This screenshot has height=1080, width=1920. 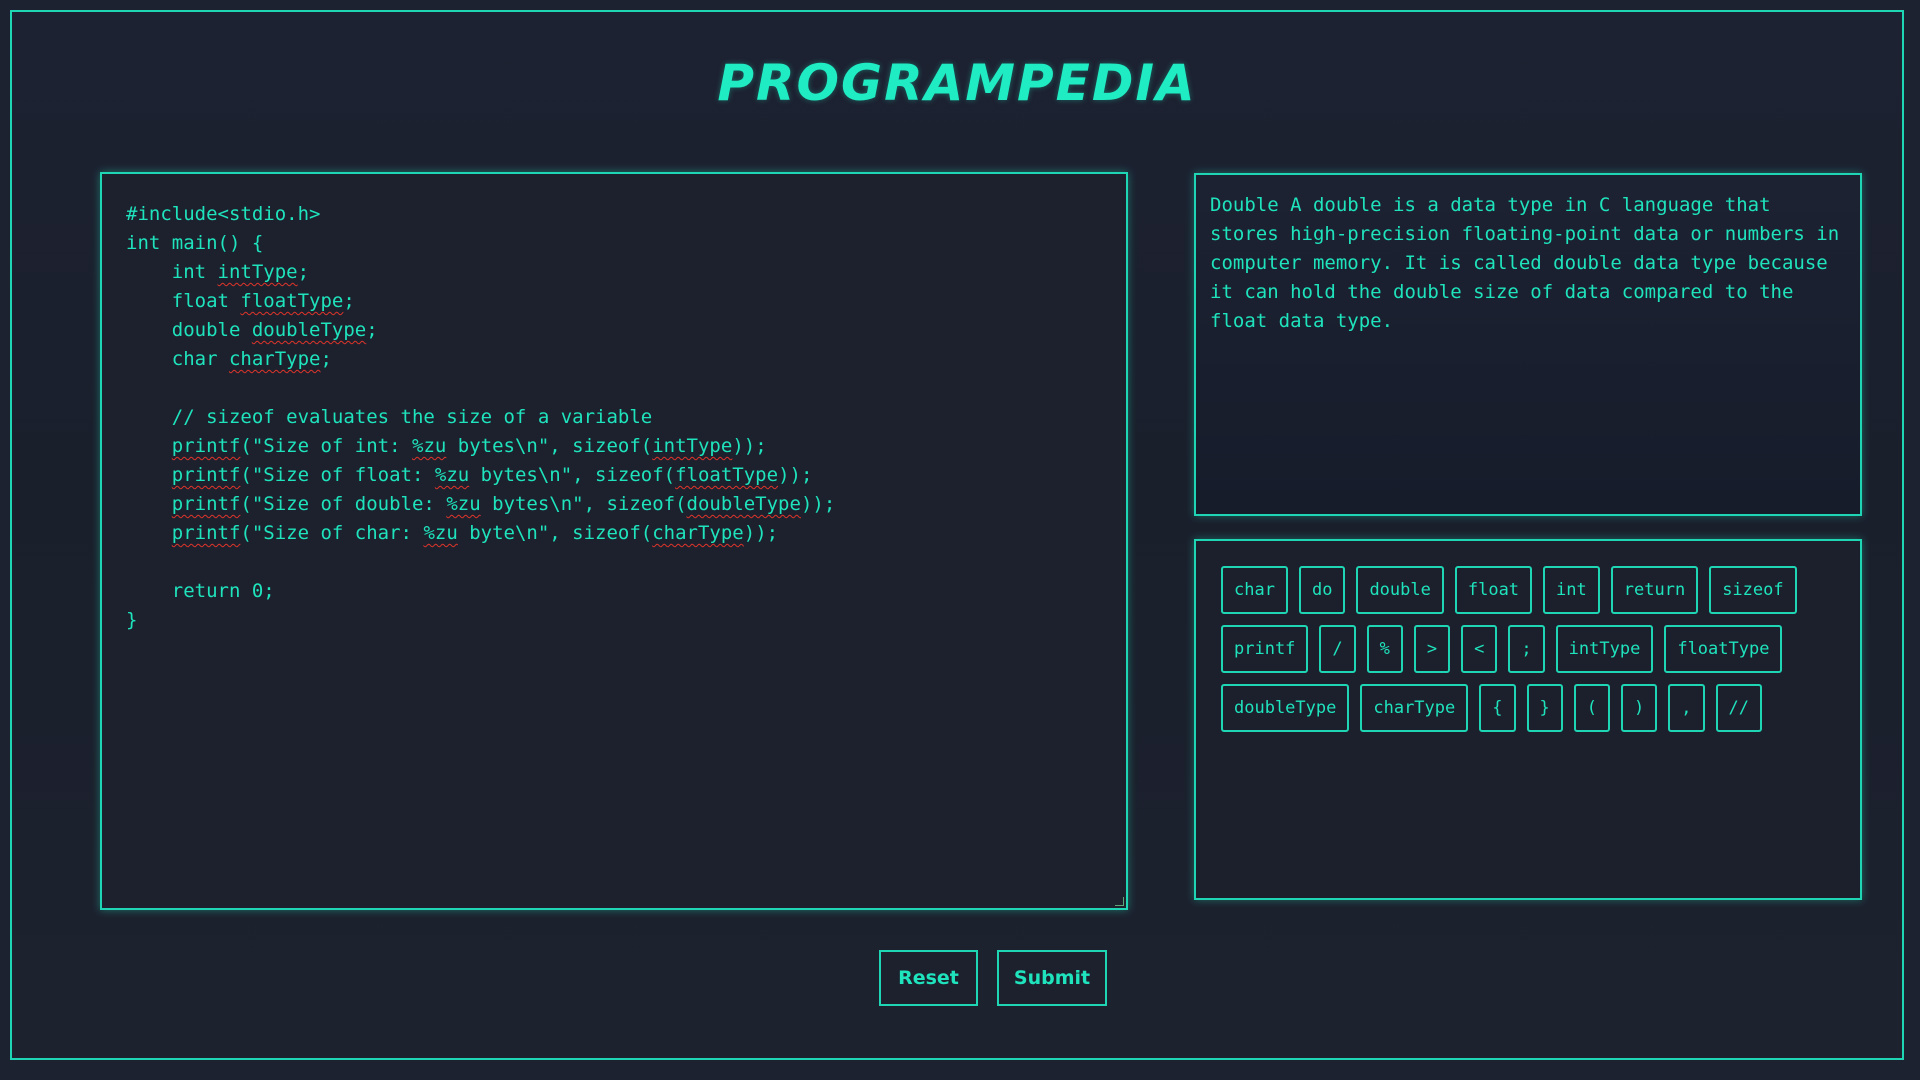 What do you see at coordinates (1686, 708) in the screenshot?
I see `keyword-chip: ,` at bounding box center [1686, 708].